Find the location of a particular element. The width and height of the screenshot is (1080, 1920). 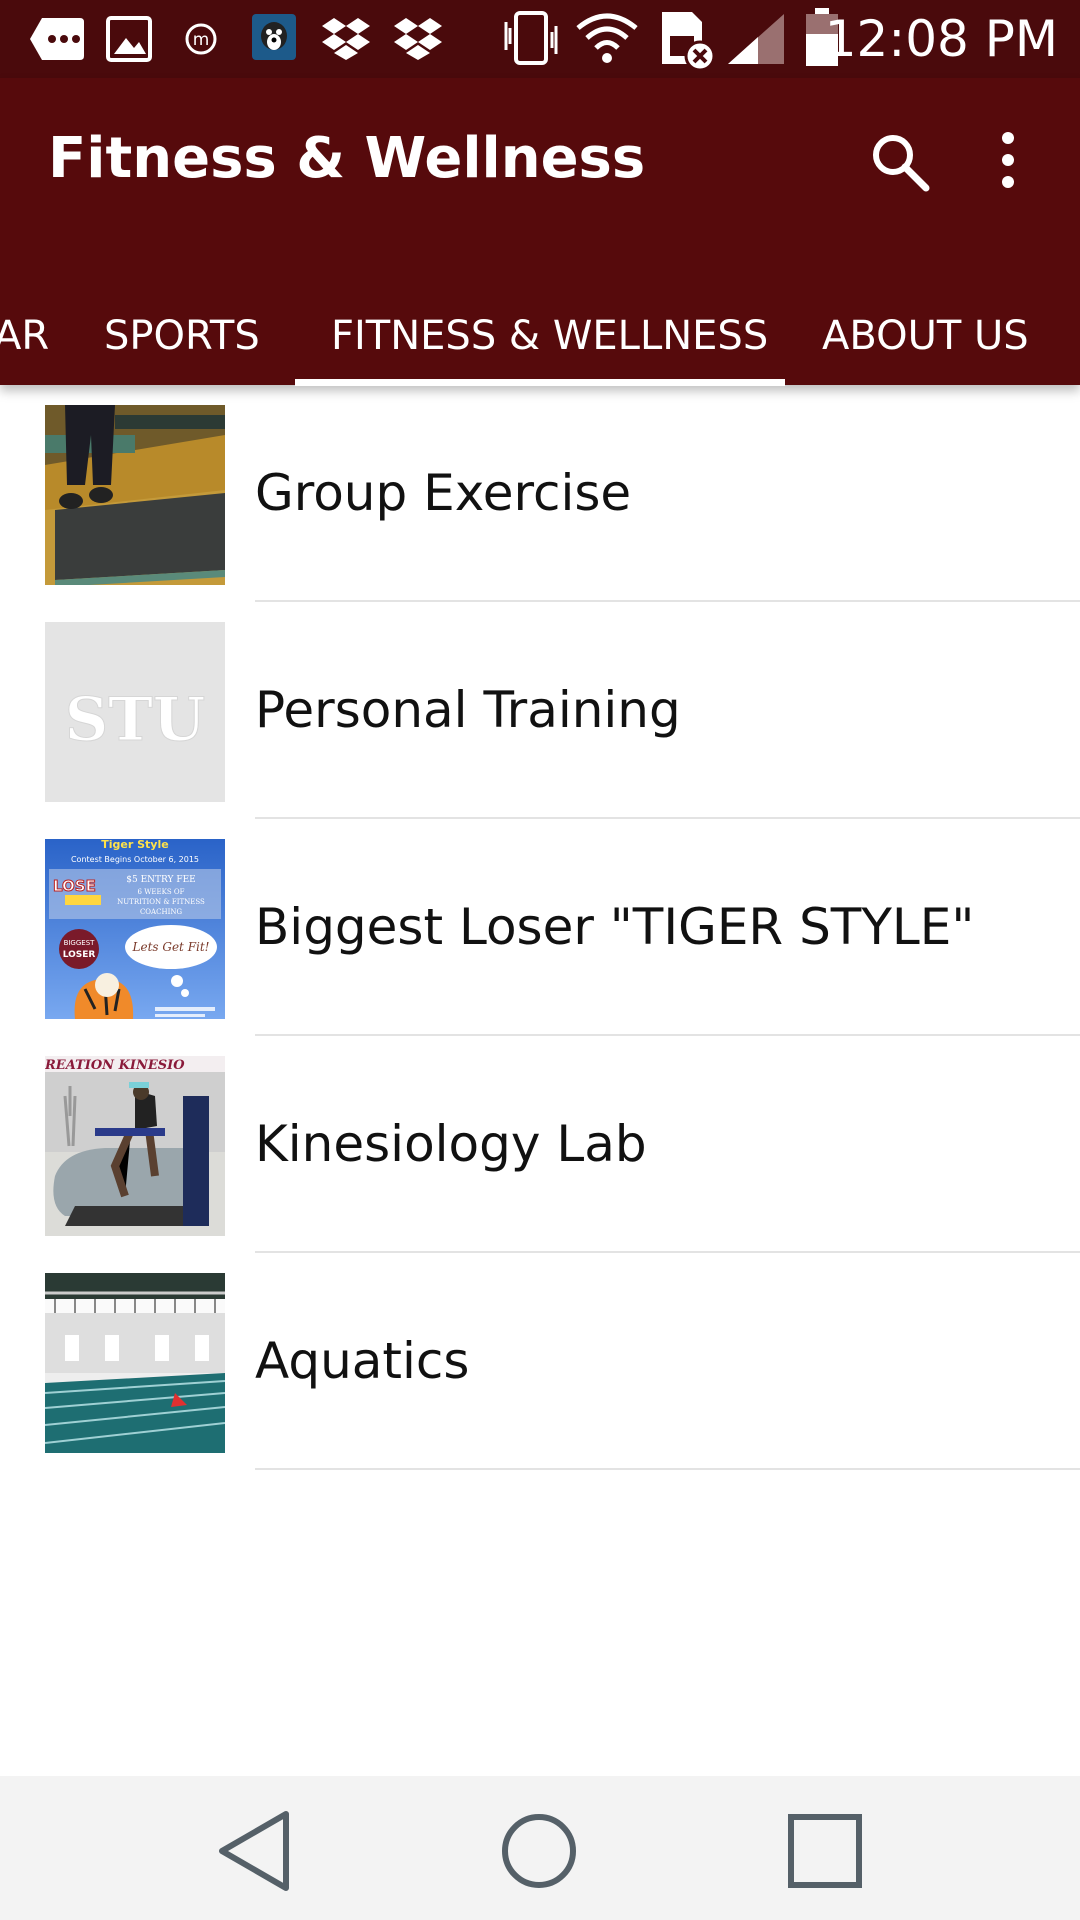

poster-banner-text: REATION KINESIO is located at coordinates (115, 1065).